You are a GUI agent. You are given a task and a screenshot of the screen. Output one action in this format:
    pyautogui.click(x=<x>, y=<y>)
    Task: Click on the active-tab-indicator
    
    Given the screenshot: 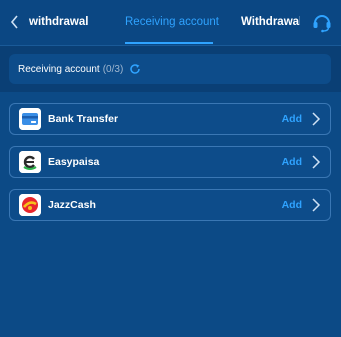 What is the action you would take?
    pyautogui.click(x=169, y=43)
    